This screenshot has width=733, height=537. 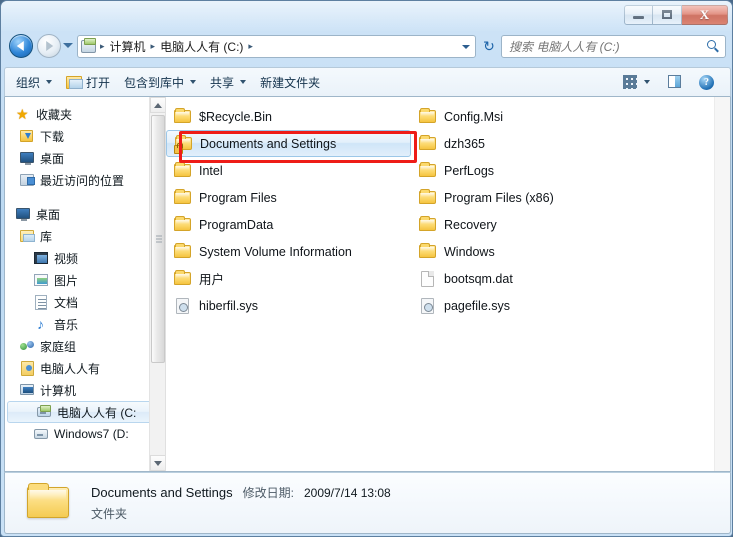 I want to click on file-item-label: Intel, so click(x=211, y=170).